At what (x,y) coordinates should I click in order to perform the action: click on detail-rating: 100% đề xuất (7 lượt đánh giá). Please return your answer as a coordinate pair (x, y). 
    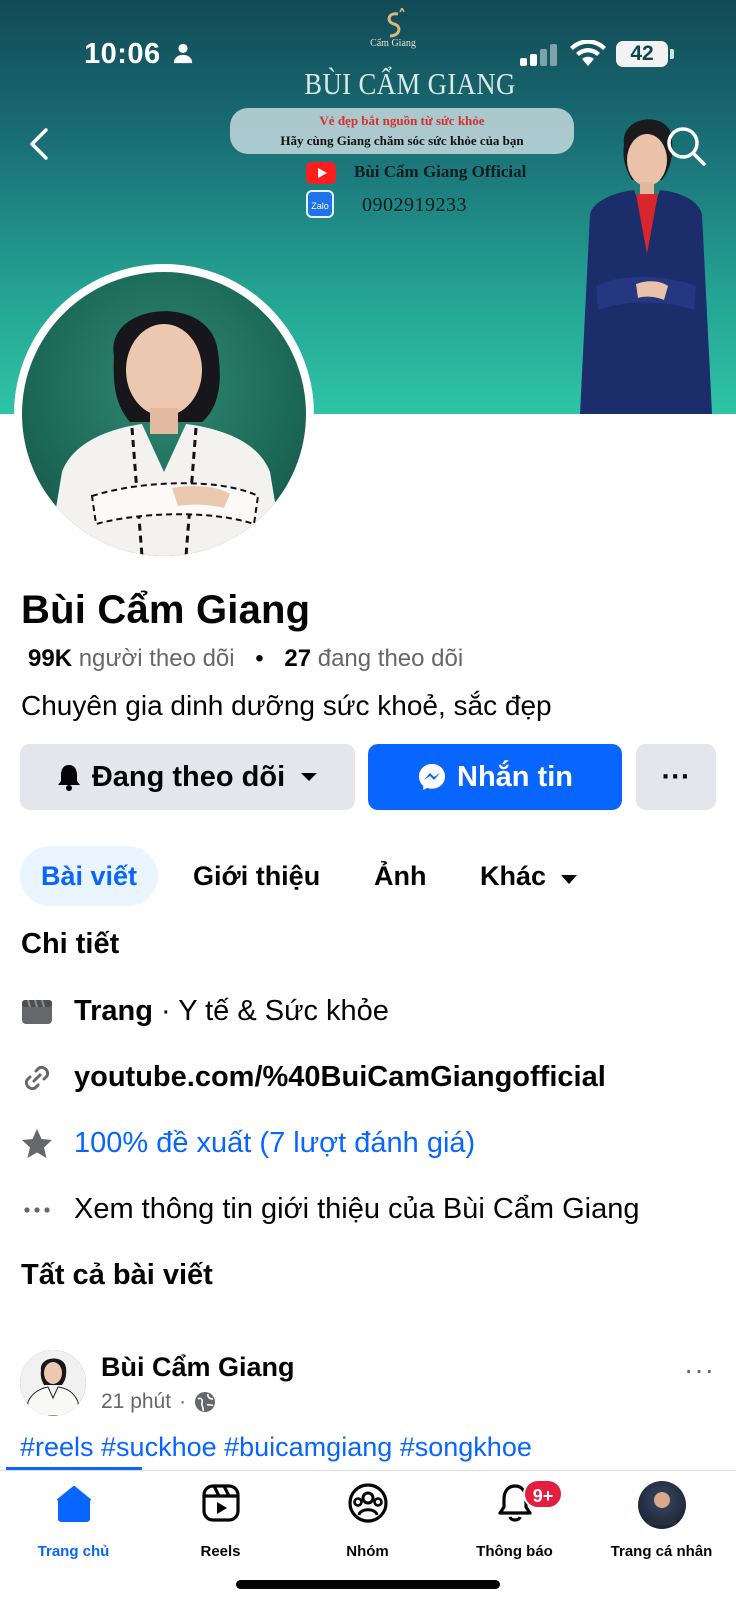
    Looking at the image, I should click on (368, 1144).